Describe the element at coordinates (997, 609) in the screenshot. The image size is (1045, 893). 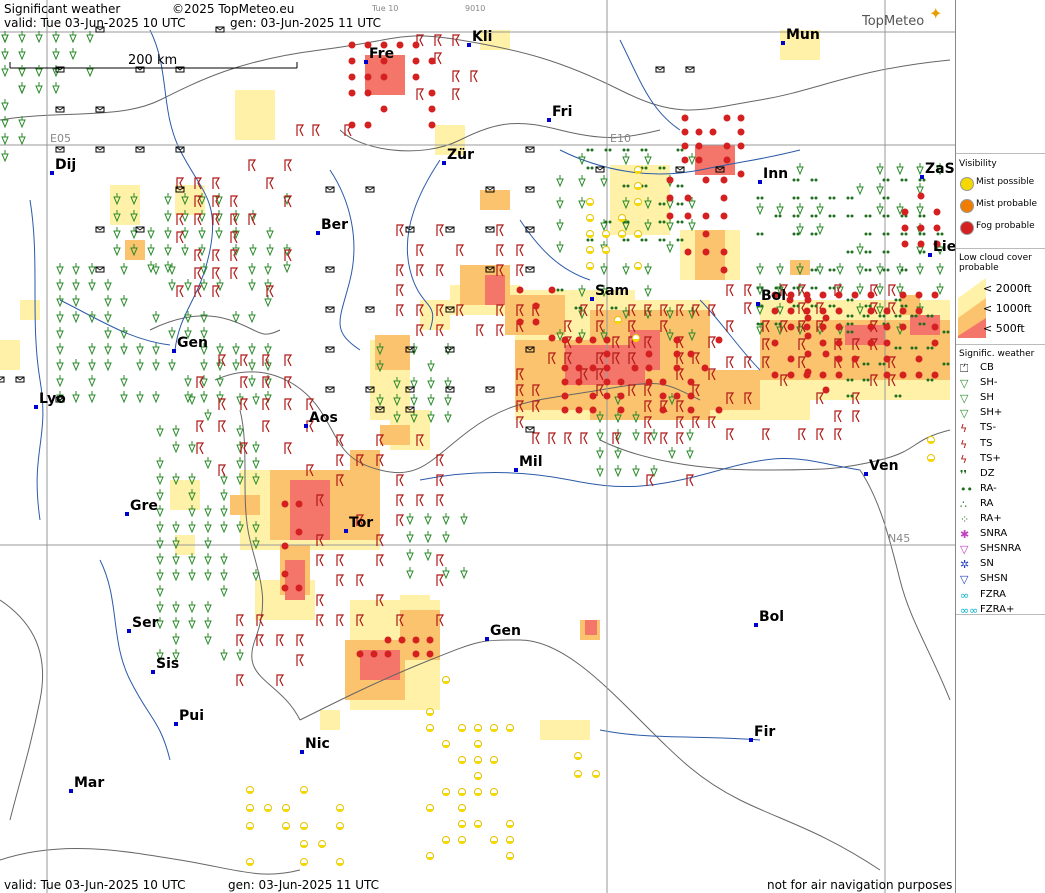
I see `sigwx-label: FZRA+` at that location.